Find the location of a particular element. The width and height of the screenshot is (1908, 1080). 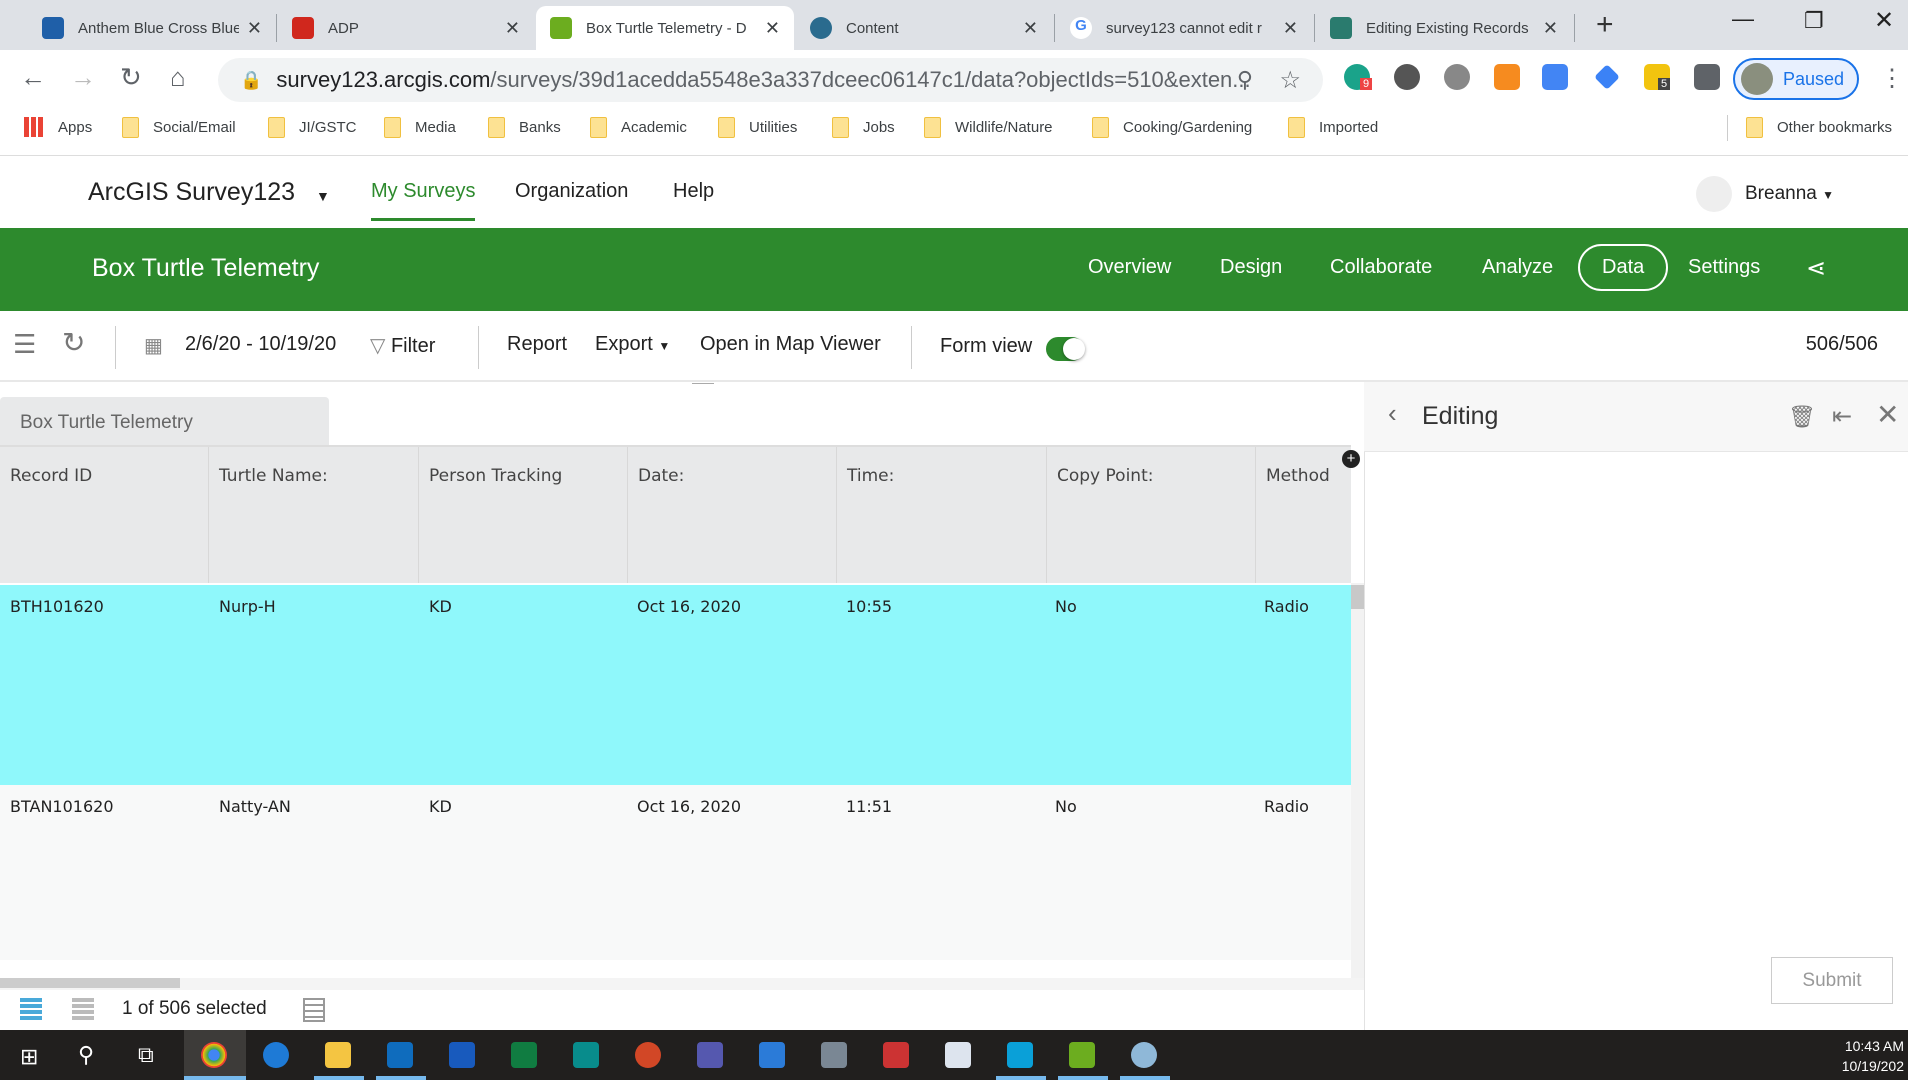

back-chevron-icon: ‹ is located at coordinates (1392, 413).